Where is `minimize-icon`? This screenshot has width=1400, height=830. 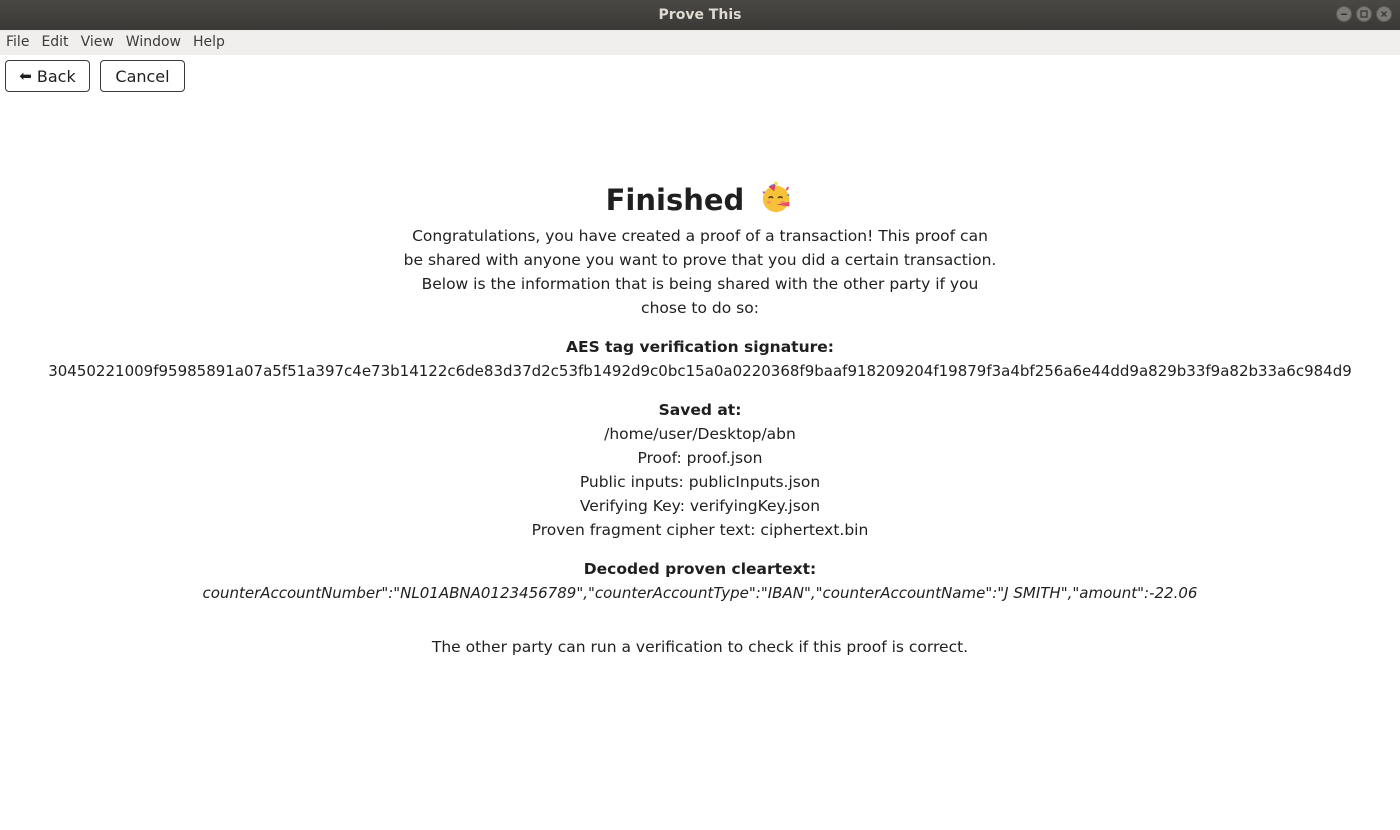
minimize-icon is located at coordinates (1344, 14).